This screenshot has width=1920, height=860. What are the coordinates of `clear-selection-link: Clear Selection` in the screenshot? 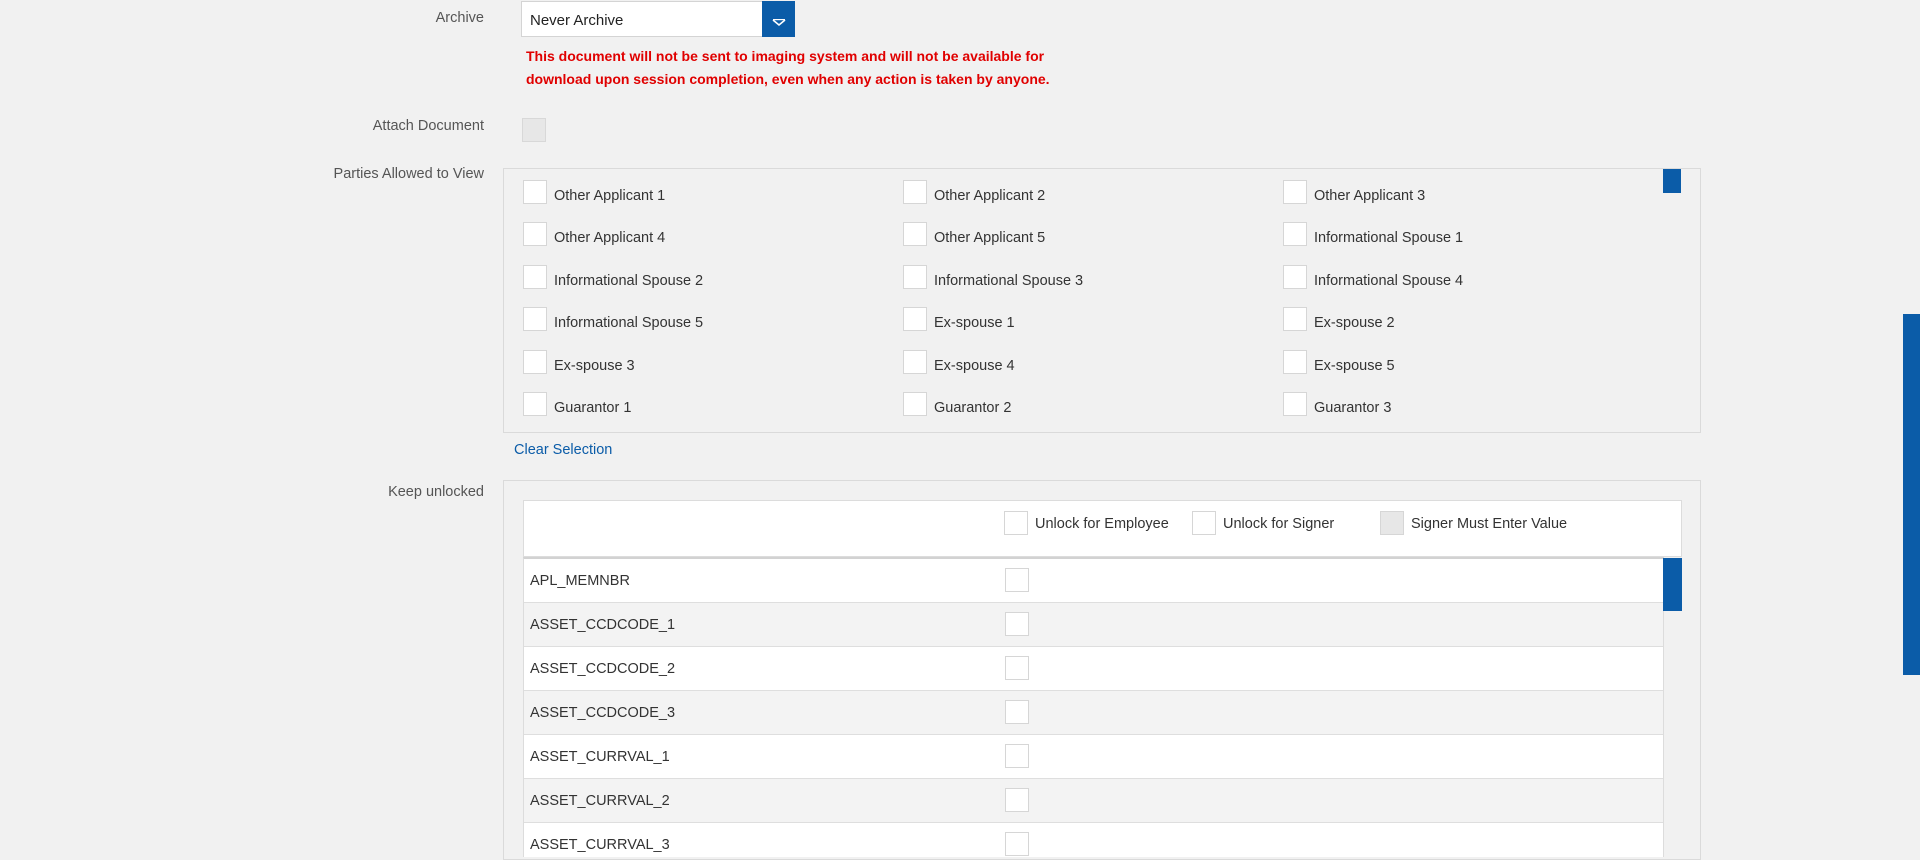 It's located at (563, 450).